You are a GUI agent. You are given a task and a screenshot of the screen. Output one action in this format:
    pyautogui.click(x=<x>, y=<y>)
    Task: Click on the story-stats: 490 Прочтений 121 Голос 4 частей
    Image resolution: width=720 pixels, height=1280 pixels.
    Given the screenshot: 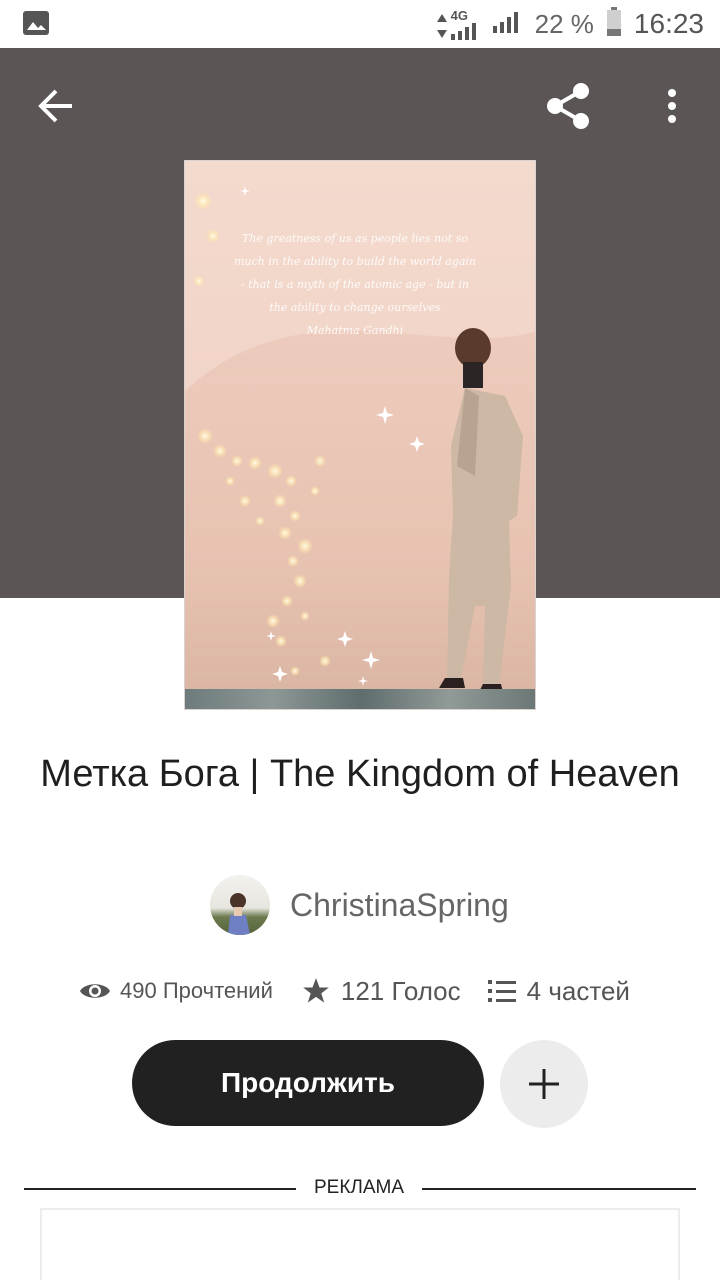 What is the action you would take?
    pyautogui.click(x=354, y=991)
    